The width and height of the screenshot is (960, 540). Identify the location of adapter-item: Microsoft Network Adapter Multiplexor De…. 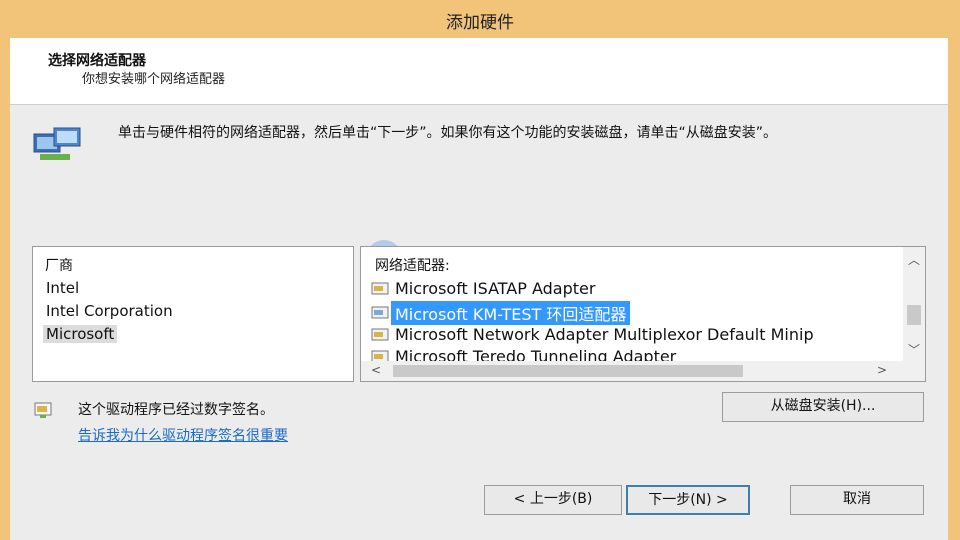
(594, 335).